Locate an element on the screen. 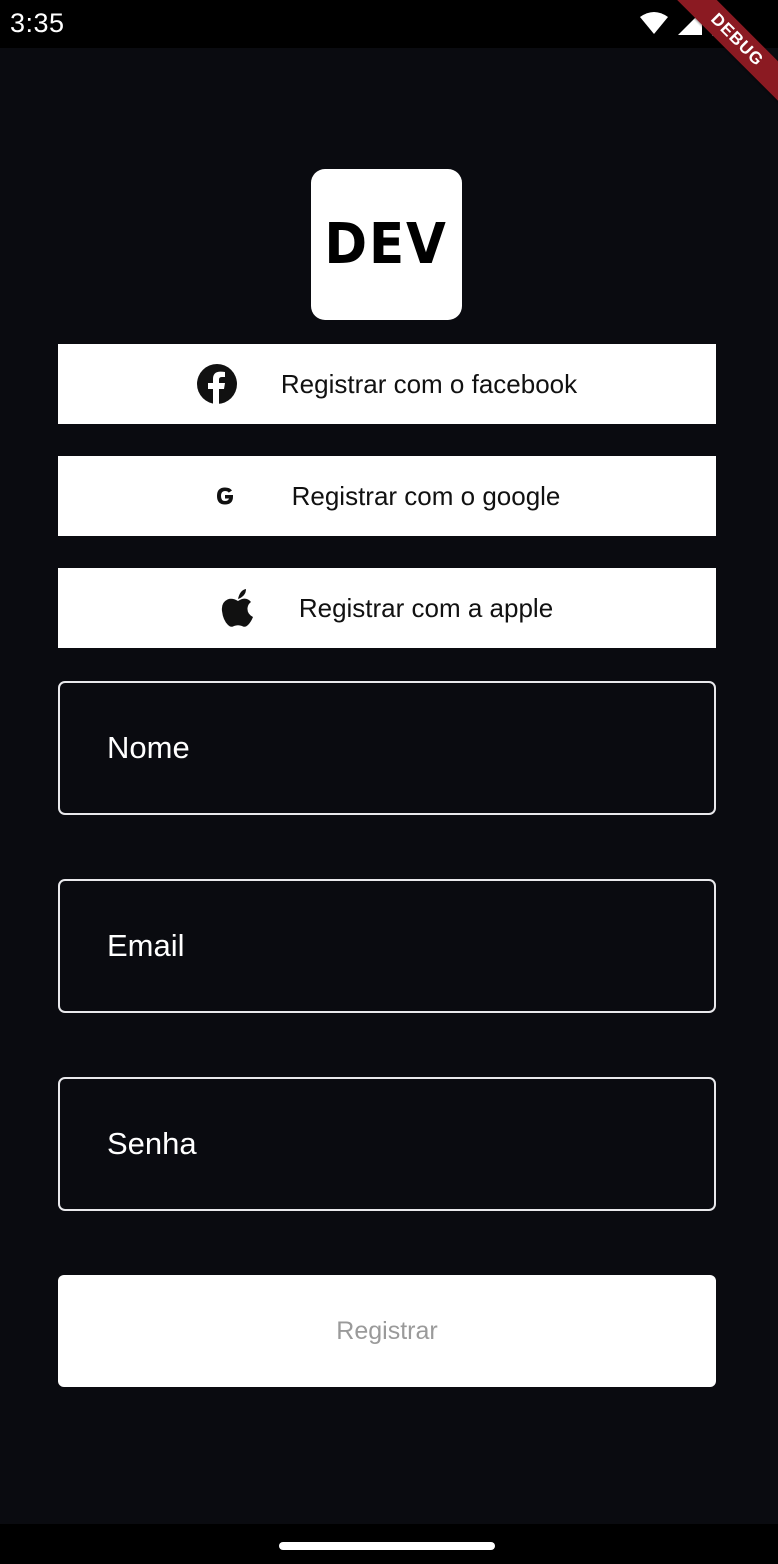 The width and height of the screenshot is (778, 1564). apple-icon is located at coordinates (238, 608).